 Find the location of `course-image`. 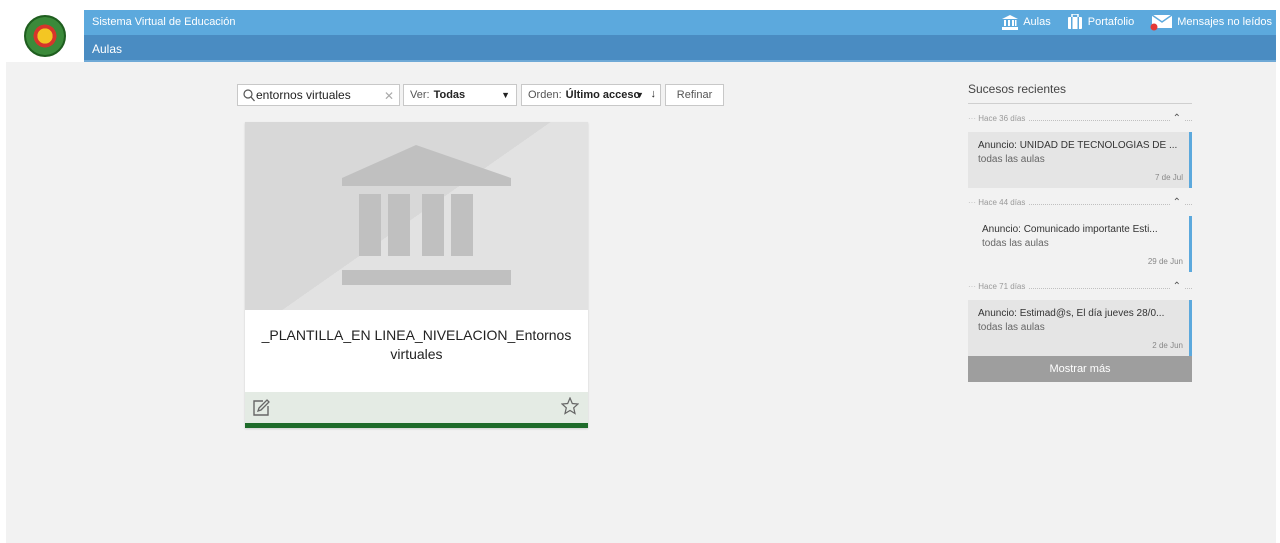

course-image is located at coordinates (416, 216).